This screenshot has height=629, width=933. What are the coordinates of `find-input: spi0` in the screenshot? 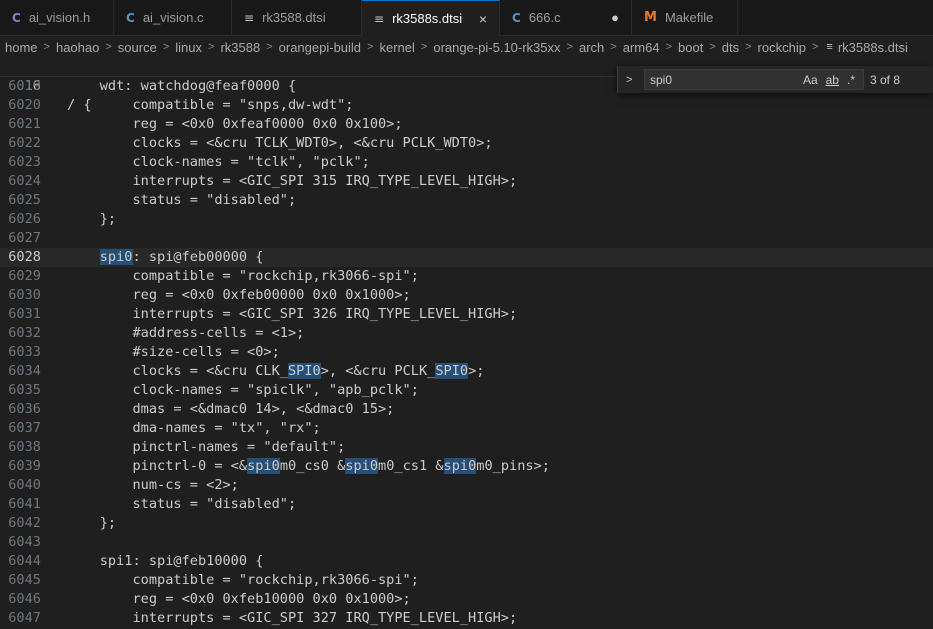 It's located at (726, 80).